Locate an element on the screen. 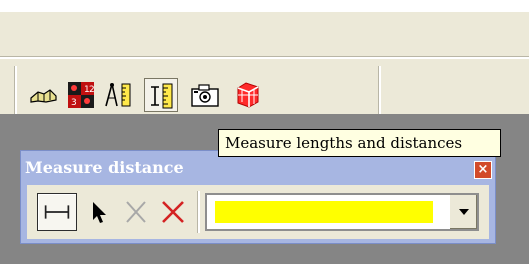 This screenshot has height=264, width=529. color-dropdown-button is located at coordinates (463, 212).